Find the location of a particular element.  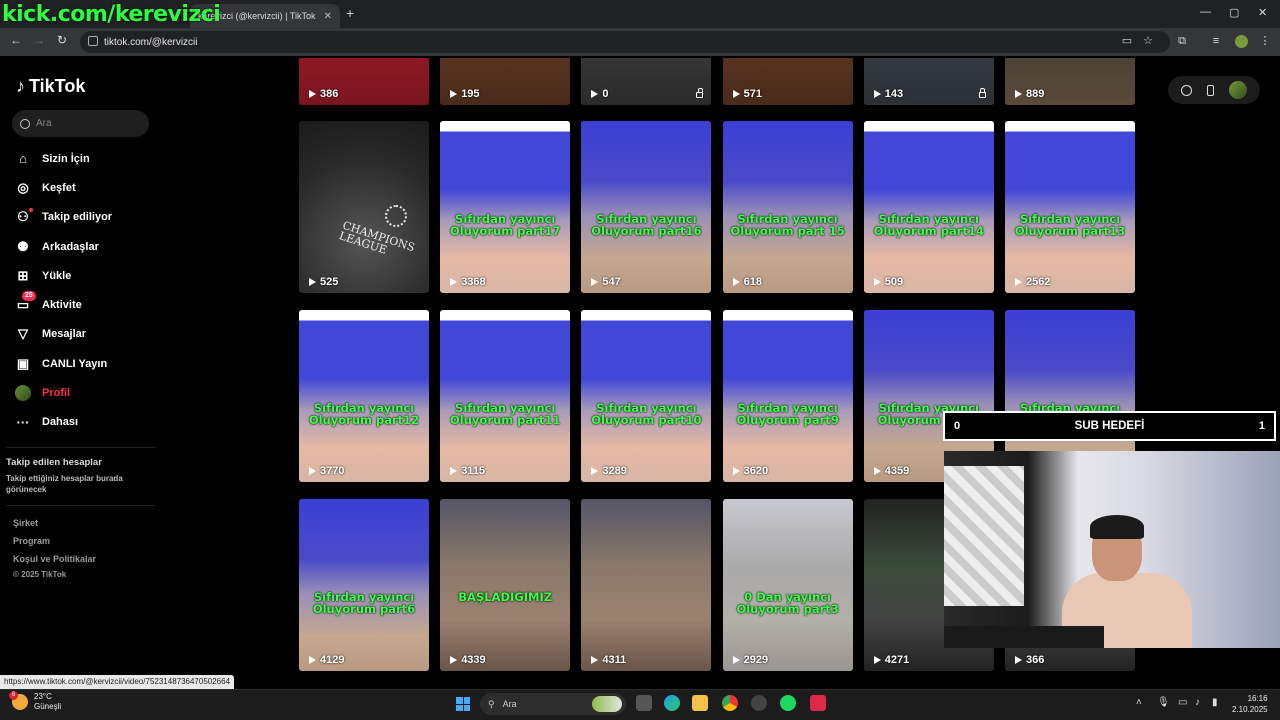

video-tile: 4311 is located at coordinates (646, 585).